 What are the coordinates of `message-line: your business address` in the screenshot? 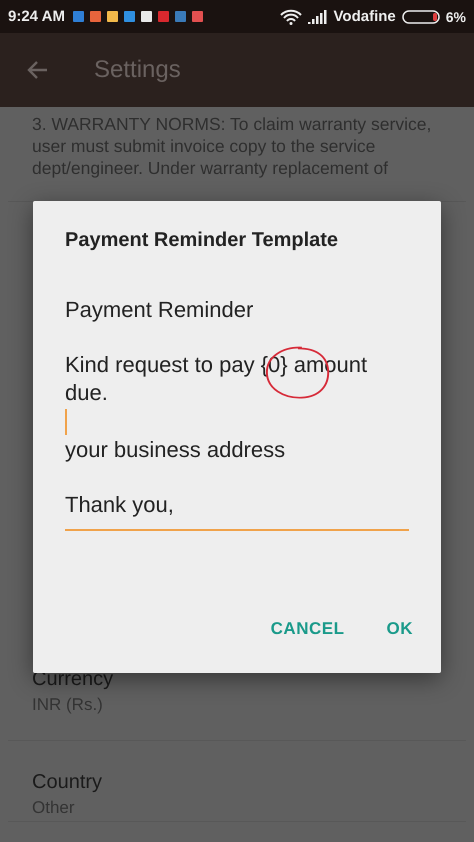 It's located at (175, 450).